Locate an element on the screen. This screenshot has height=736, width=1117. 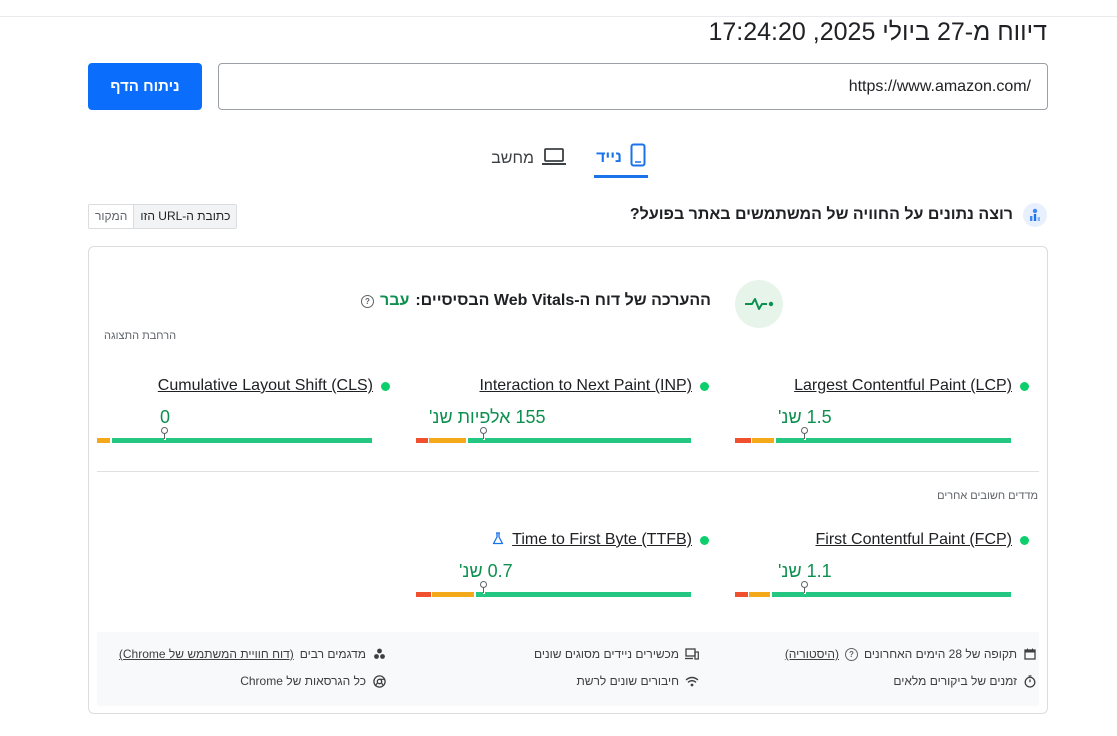
assessment-label: ההערכה של דוח ה-Web Vitals הבסיסיים: is located at coordinates (563, 300).